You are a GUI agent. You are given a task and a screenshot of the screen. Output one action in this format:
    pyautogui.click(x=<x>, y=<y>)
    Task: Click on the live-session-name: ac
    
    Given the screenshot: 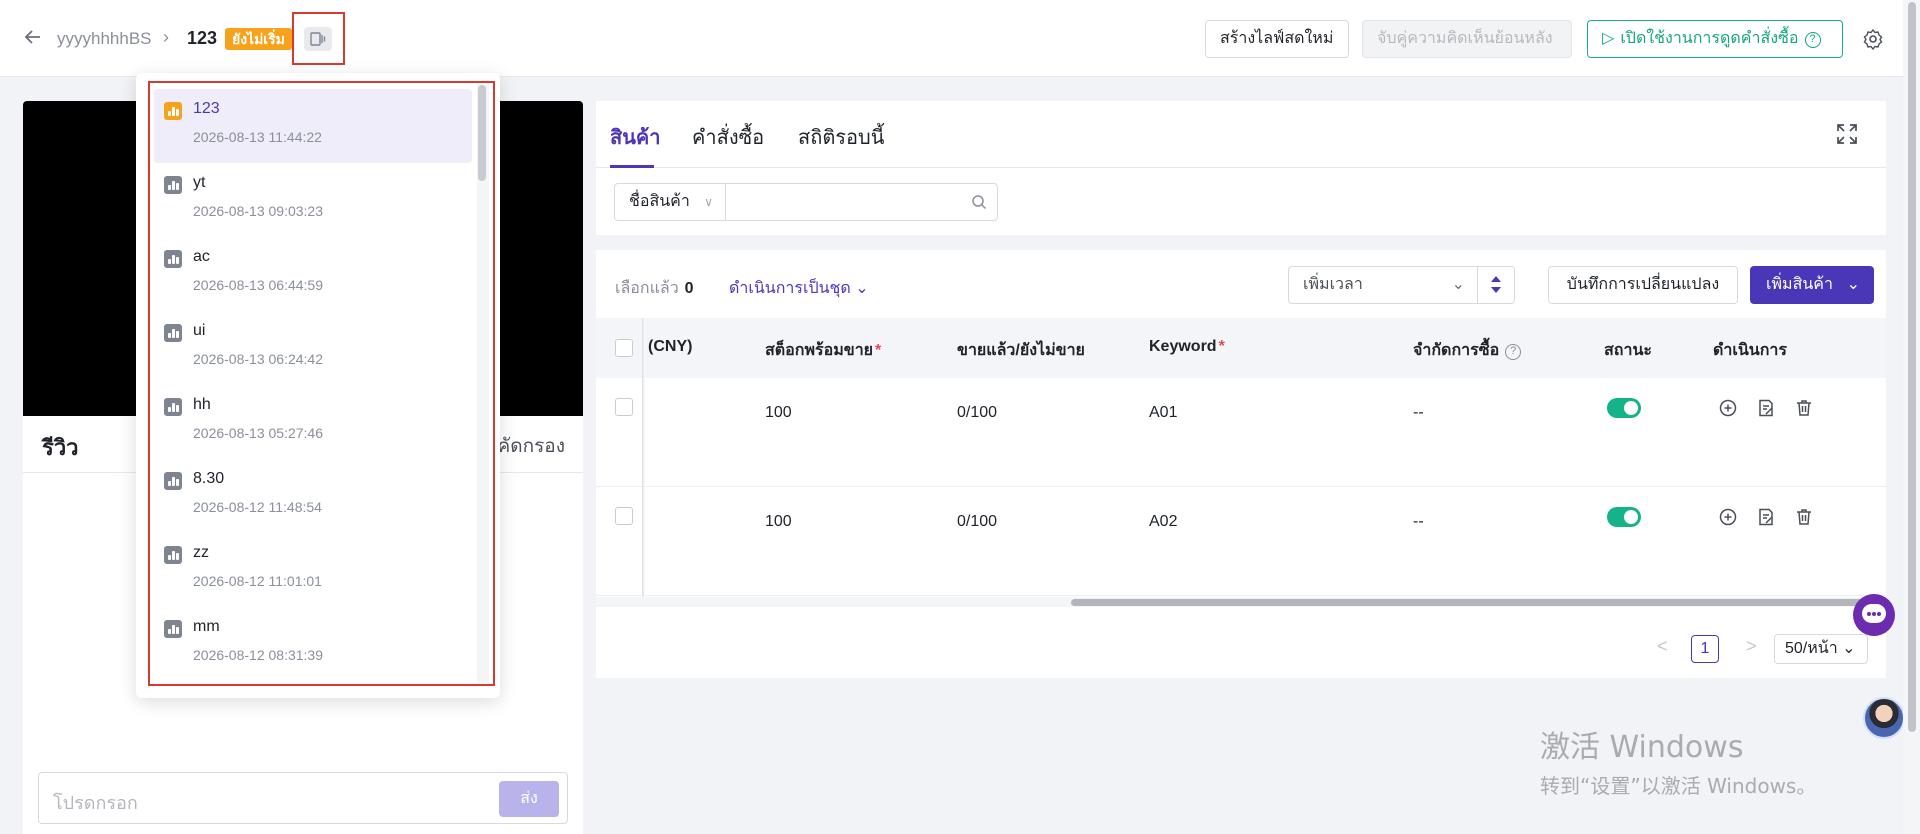 What is the action you would take?
    pyautogui.click(x=201, y=256)
    